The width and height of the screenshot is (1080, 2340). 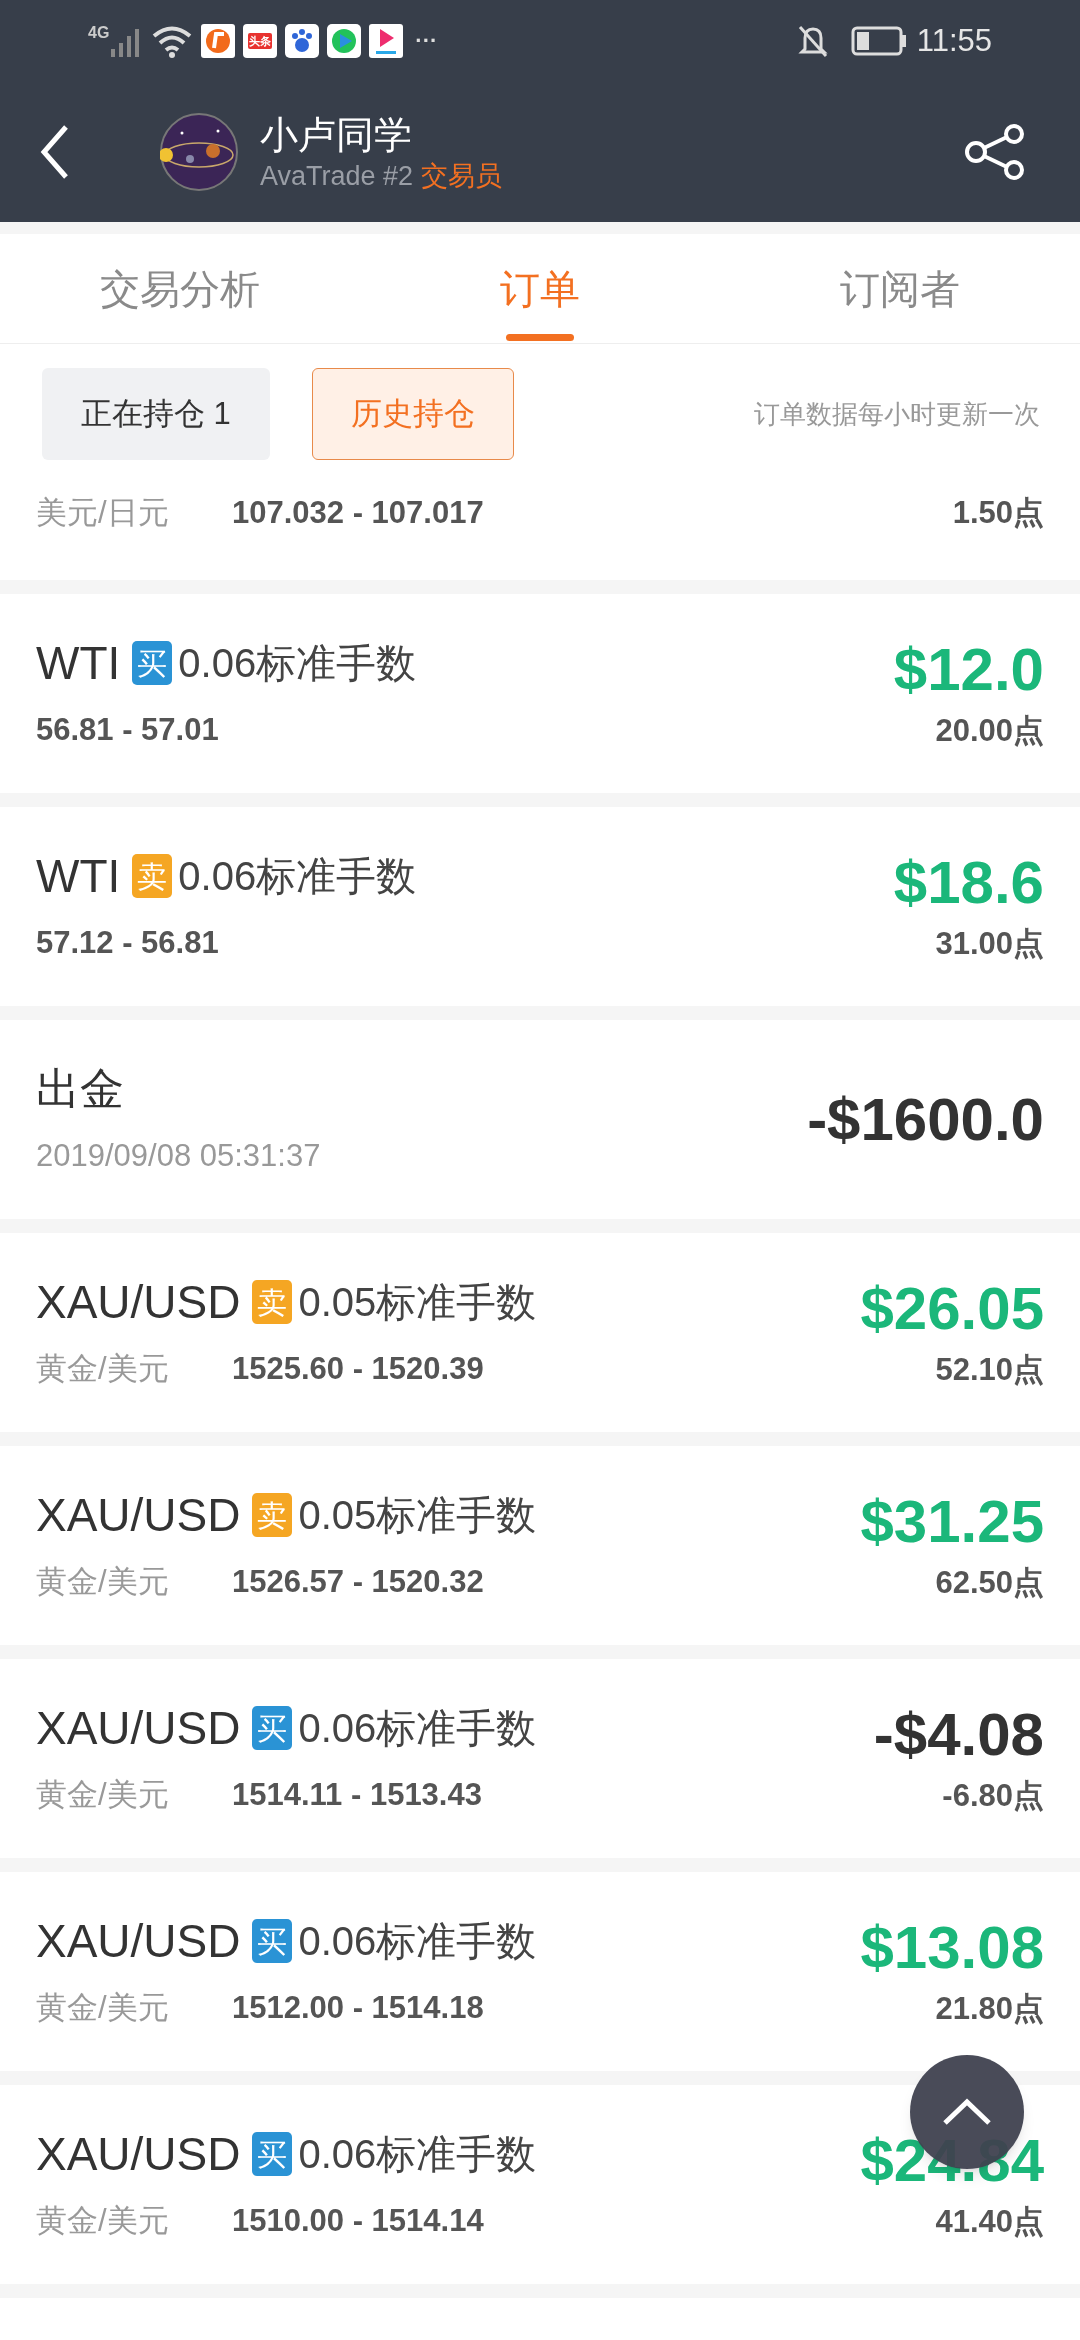 What do you see at coordinates (412, 414) in the screenshot?
I see `filter-button: 历史持仓` at bounding box center [412, 414].